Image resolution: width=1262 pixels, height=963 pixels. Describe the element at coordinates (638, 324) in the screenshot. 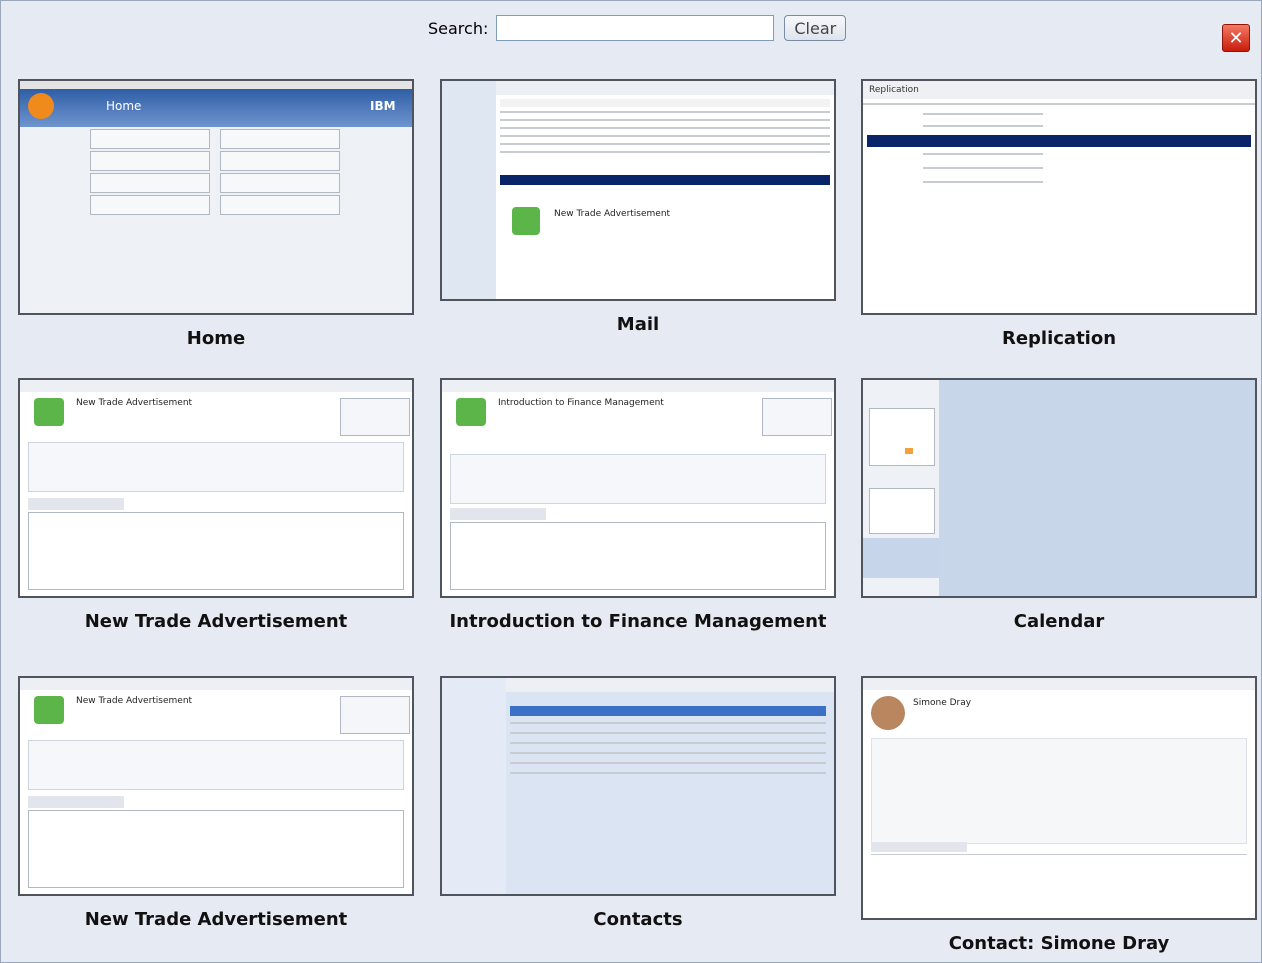

I see `tile-caption: Mail` at that location.